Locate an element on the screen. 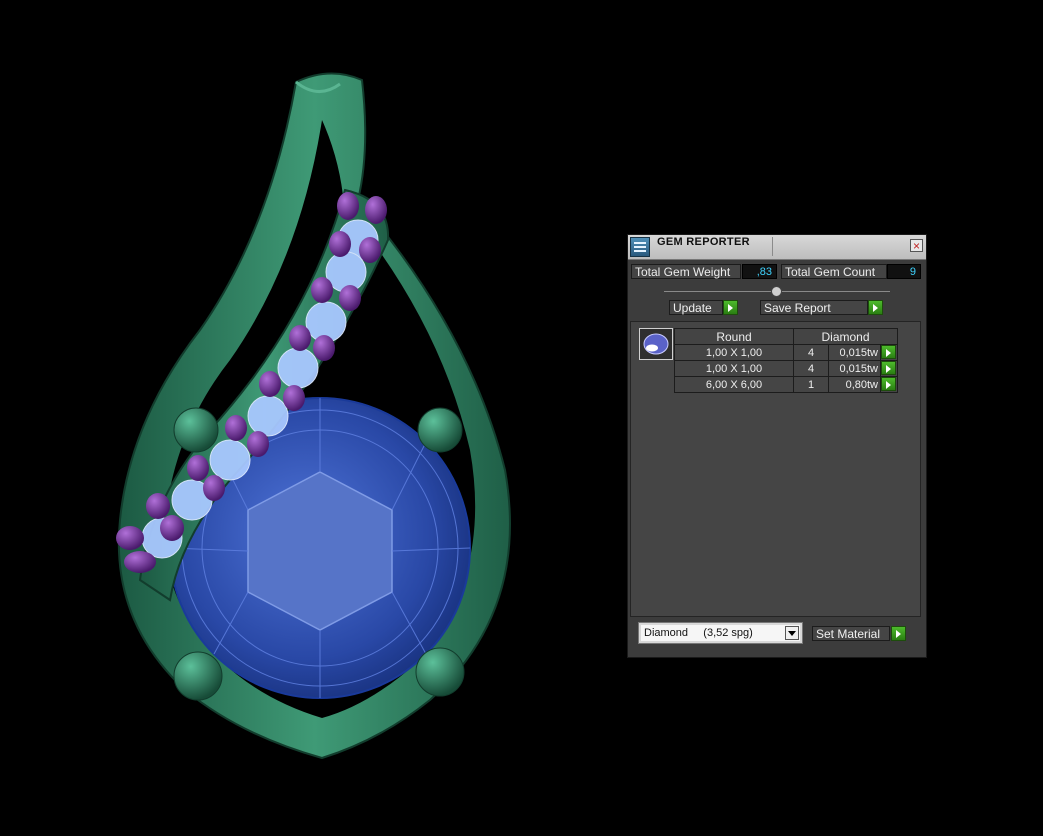 This screenshot has height=836, width=1043. panel-title: GEM REPORTER is located at coordinates (703, 242).